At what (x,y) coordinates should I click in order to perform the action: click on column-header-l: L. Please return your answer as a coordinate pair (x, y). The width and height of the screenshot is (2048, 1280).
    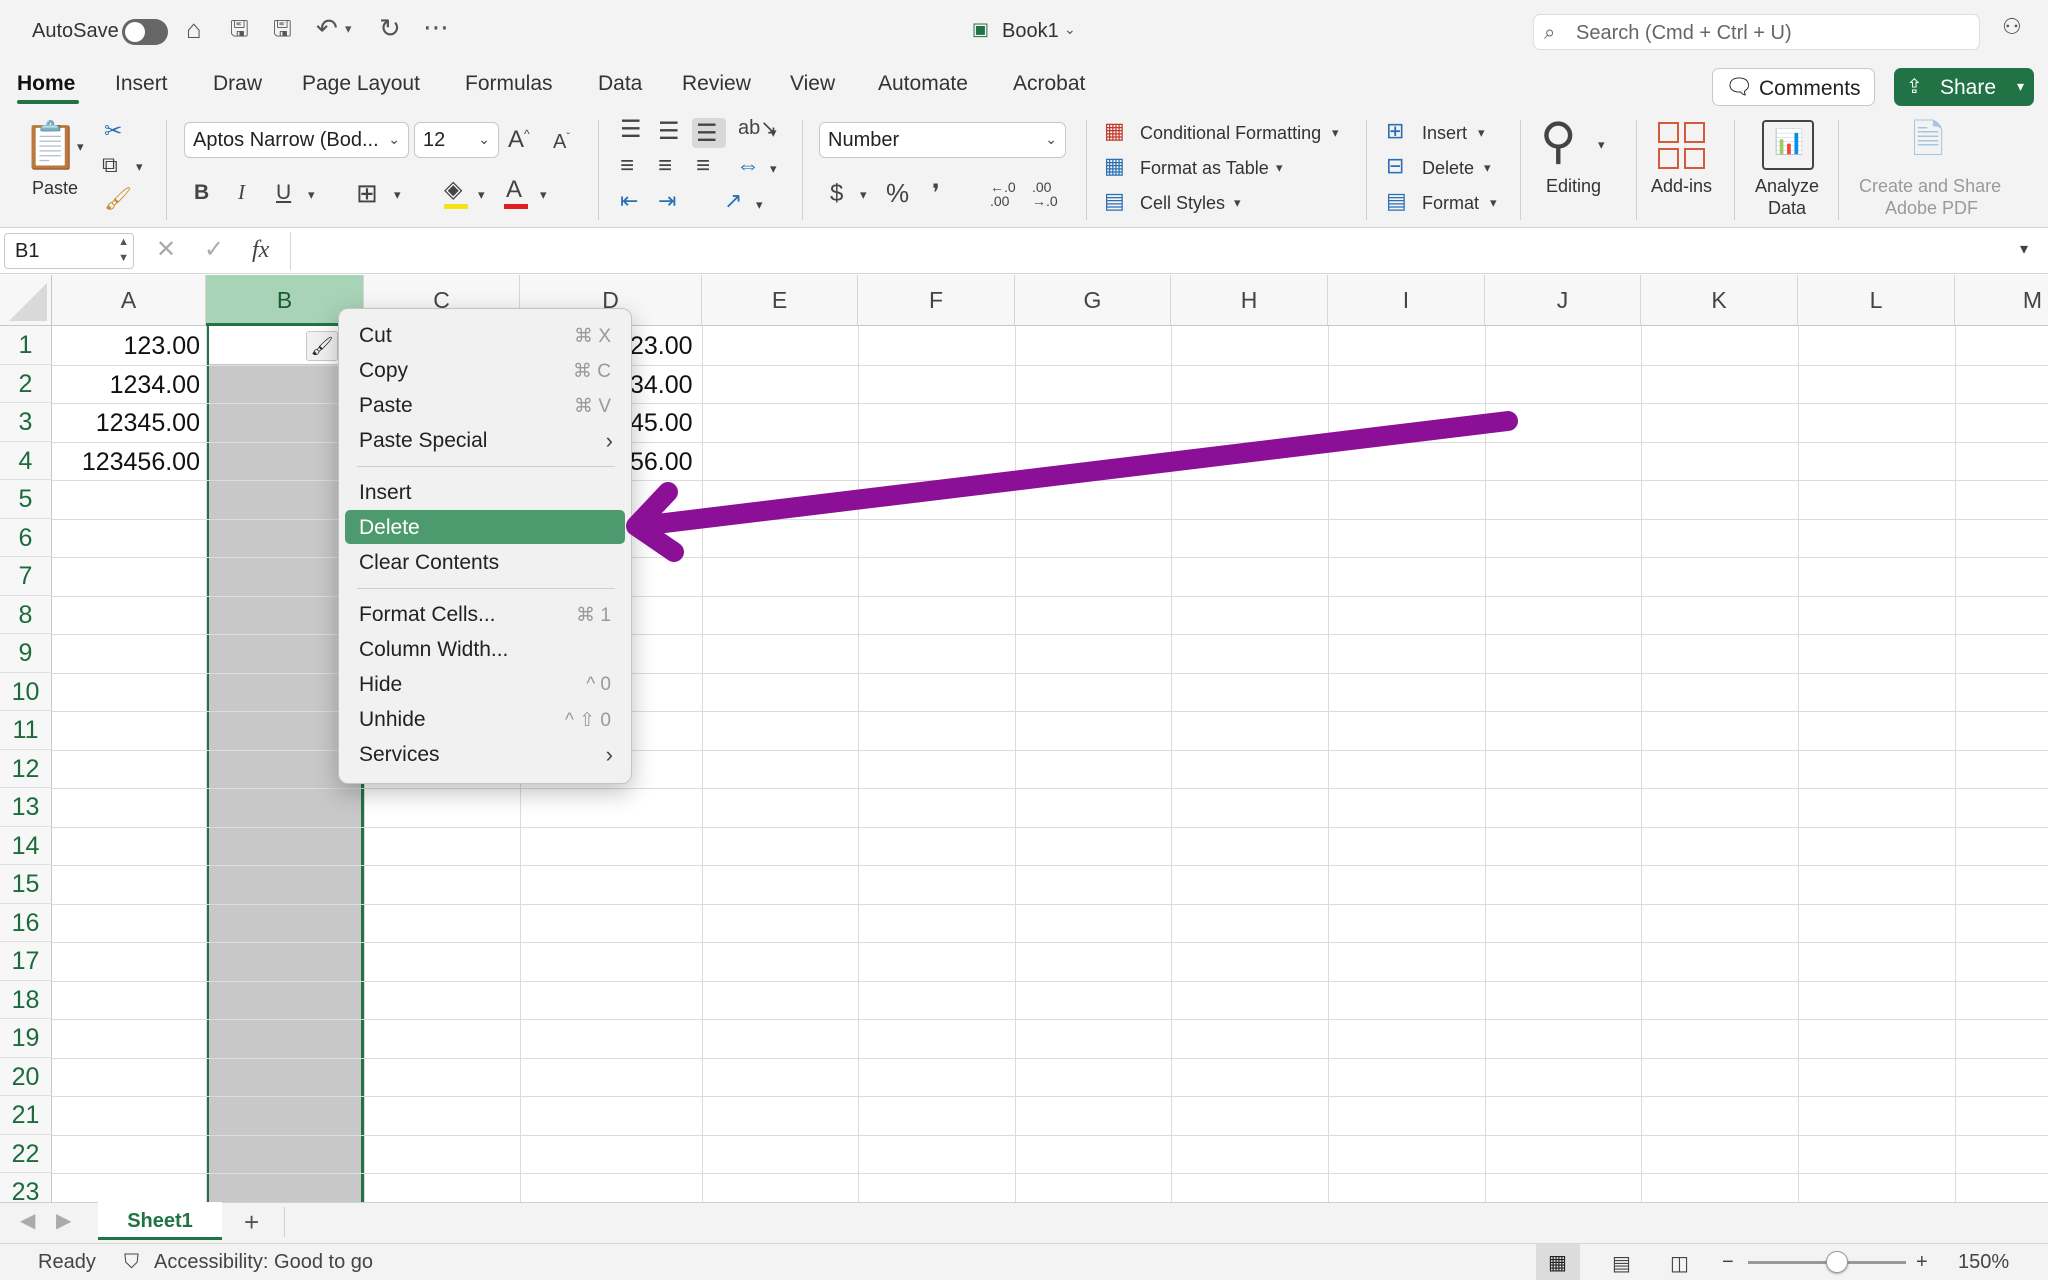
    Looking at the image, I should click on (1876, 300).